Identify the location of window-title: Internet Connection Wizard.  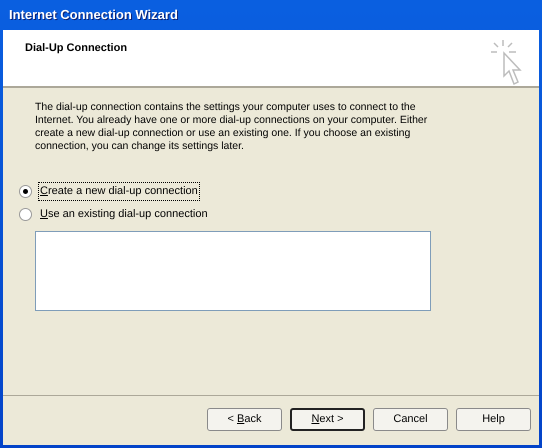
(93, 15).